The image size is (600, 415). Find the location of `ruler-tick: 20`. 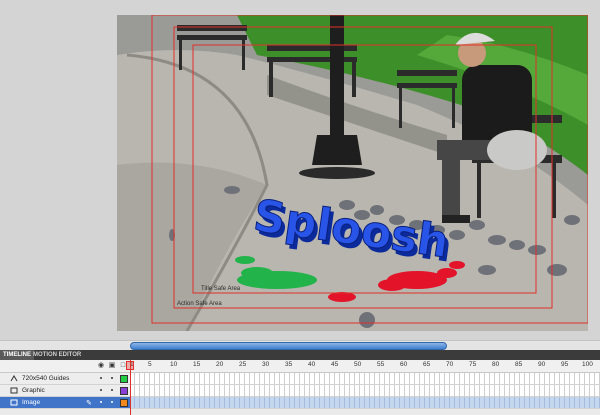

ruler-tick: 20 is located at coordinates (220, 364).